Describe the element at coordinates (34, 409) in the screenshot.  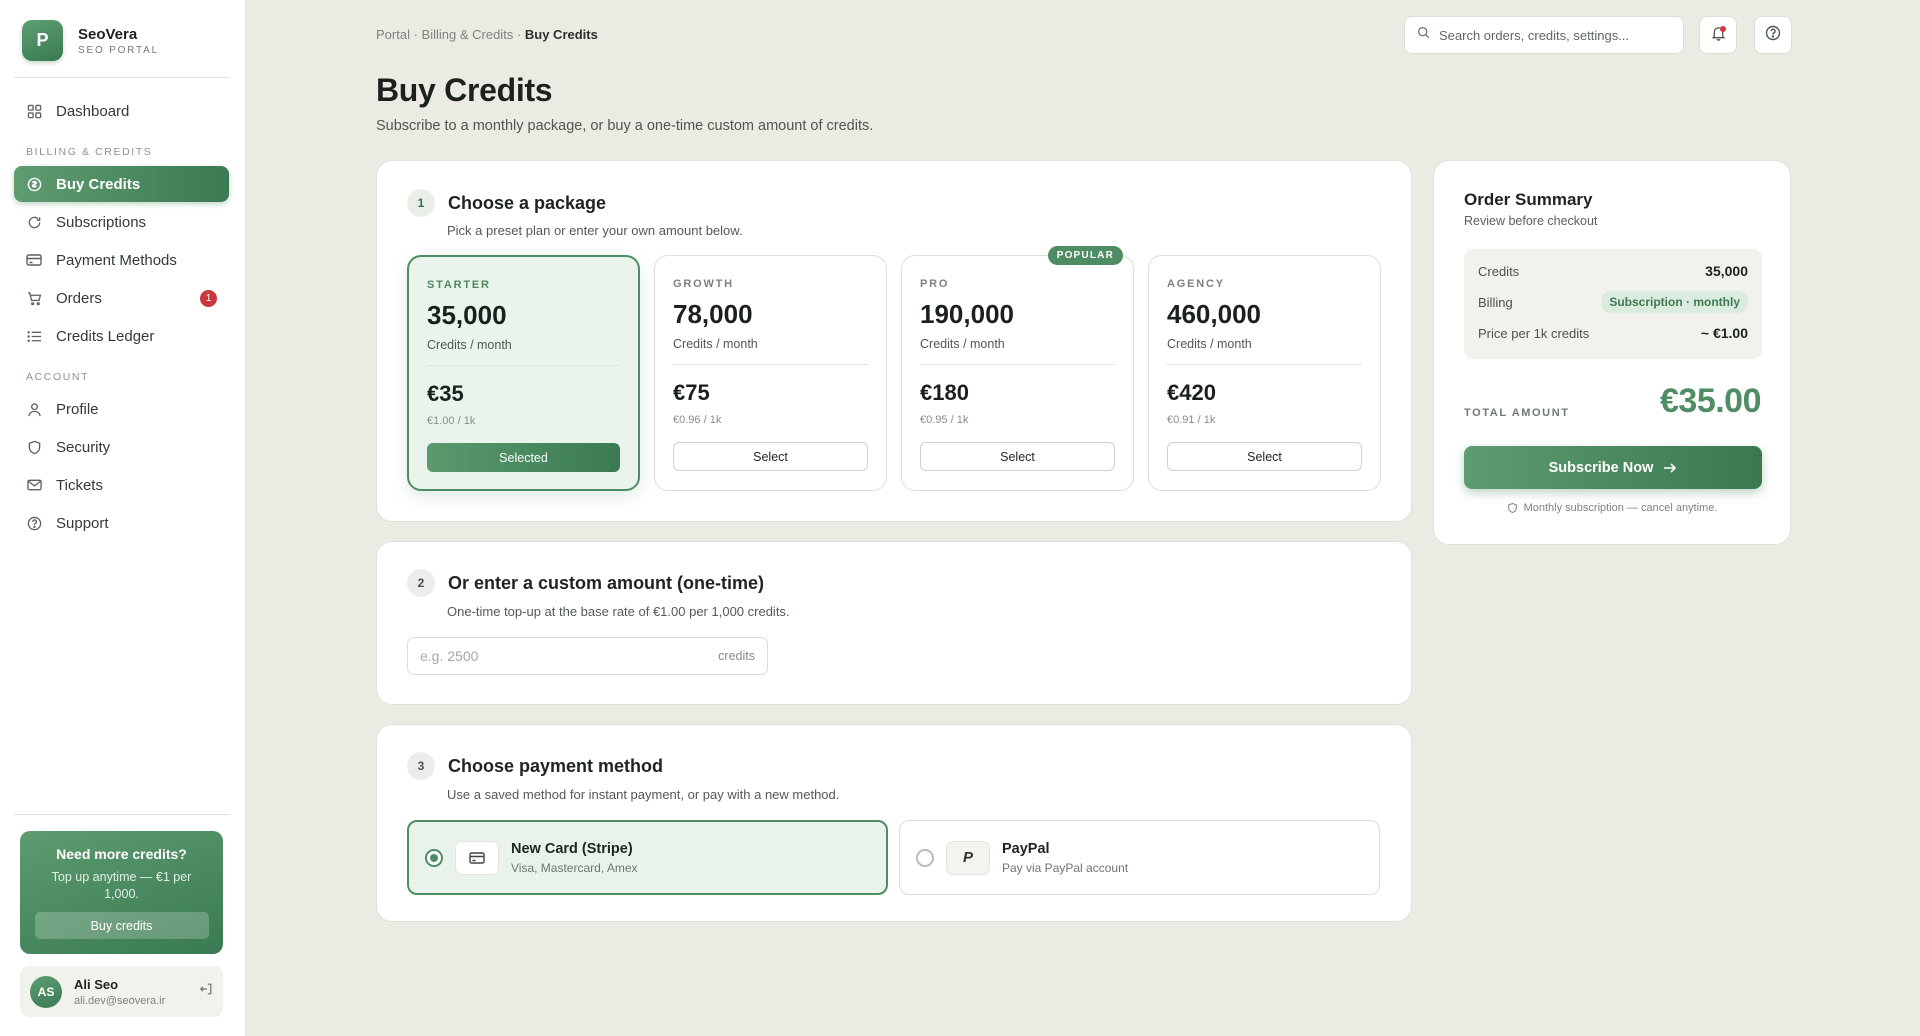
I see `user-icon` at that location.